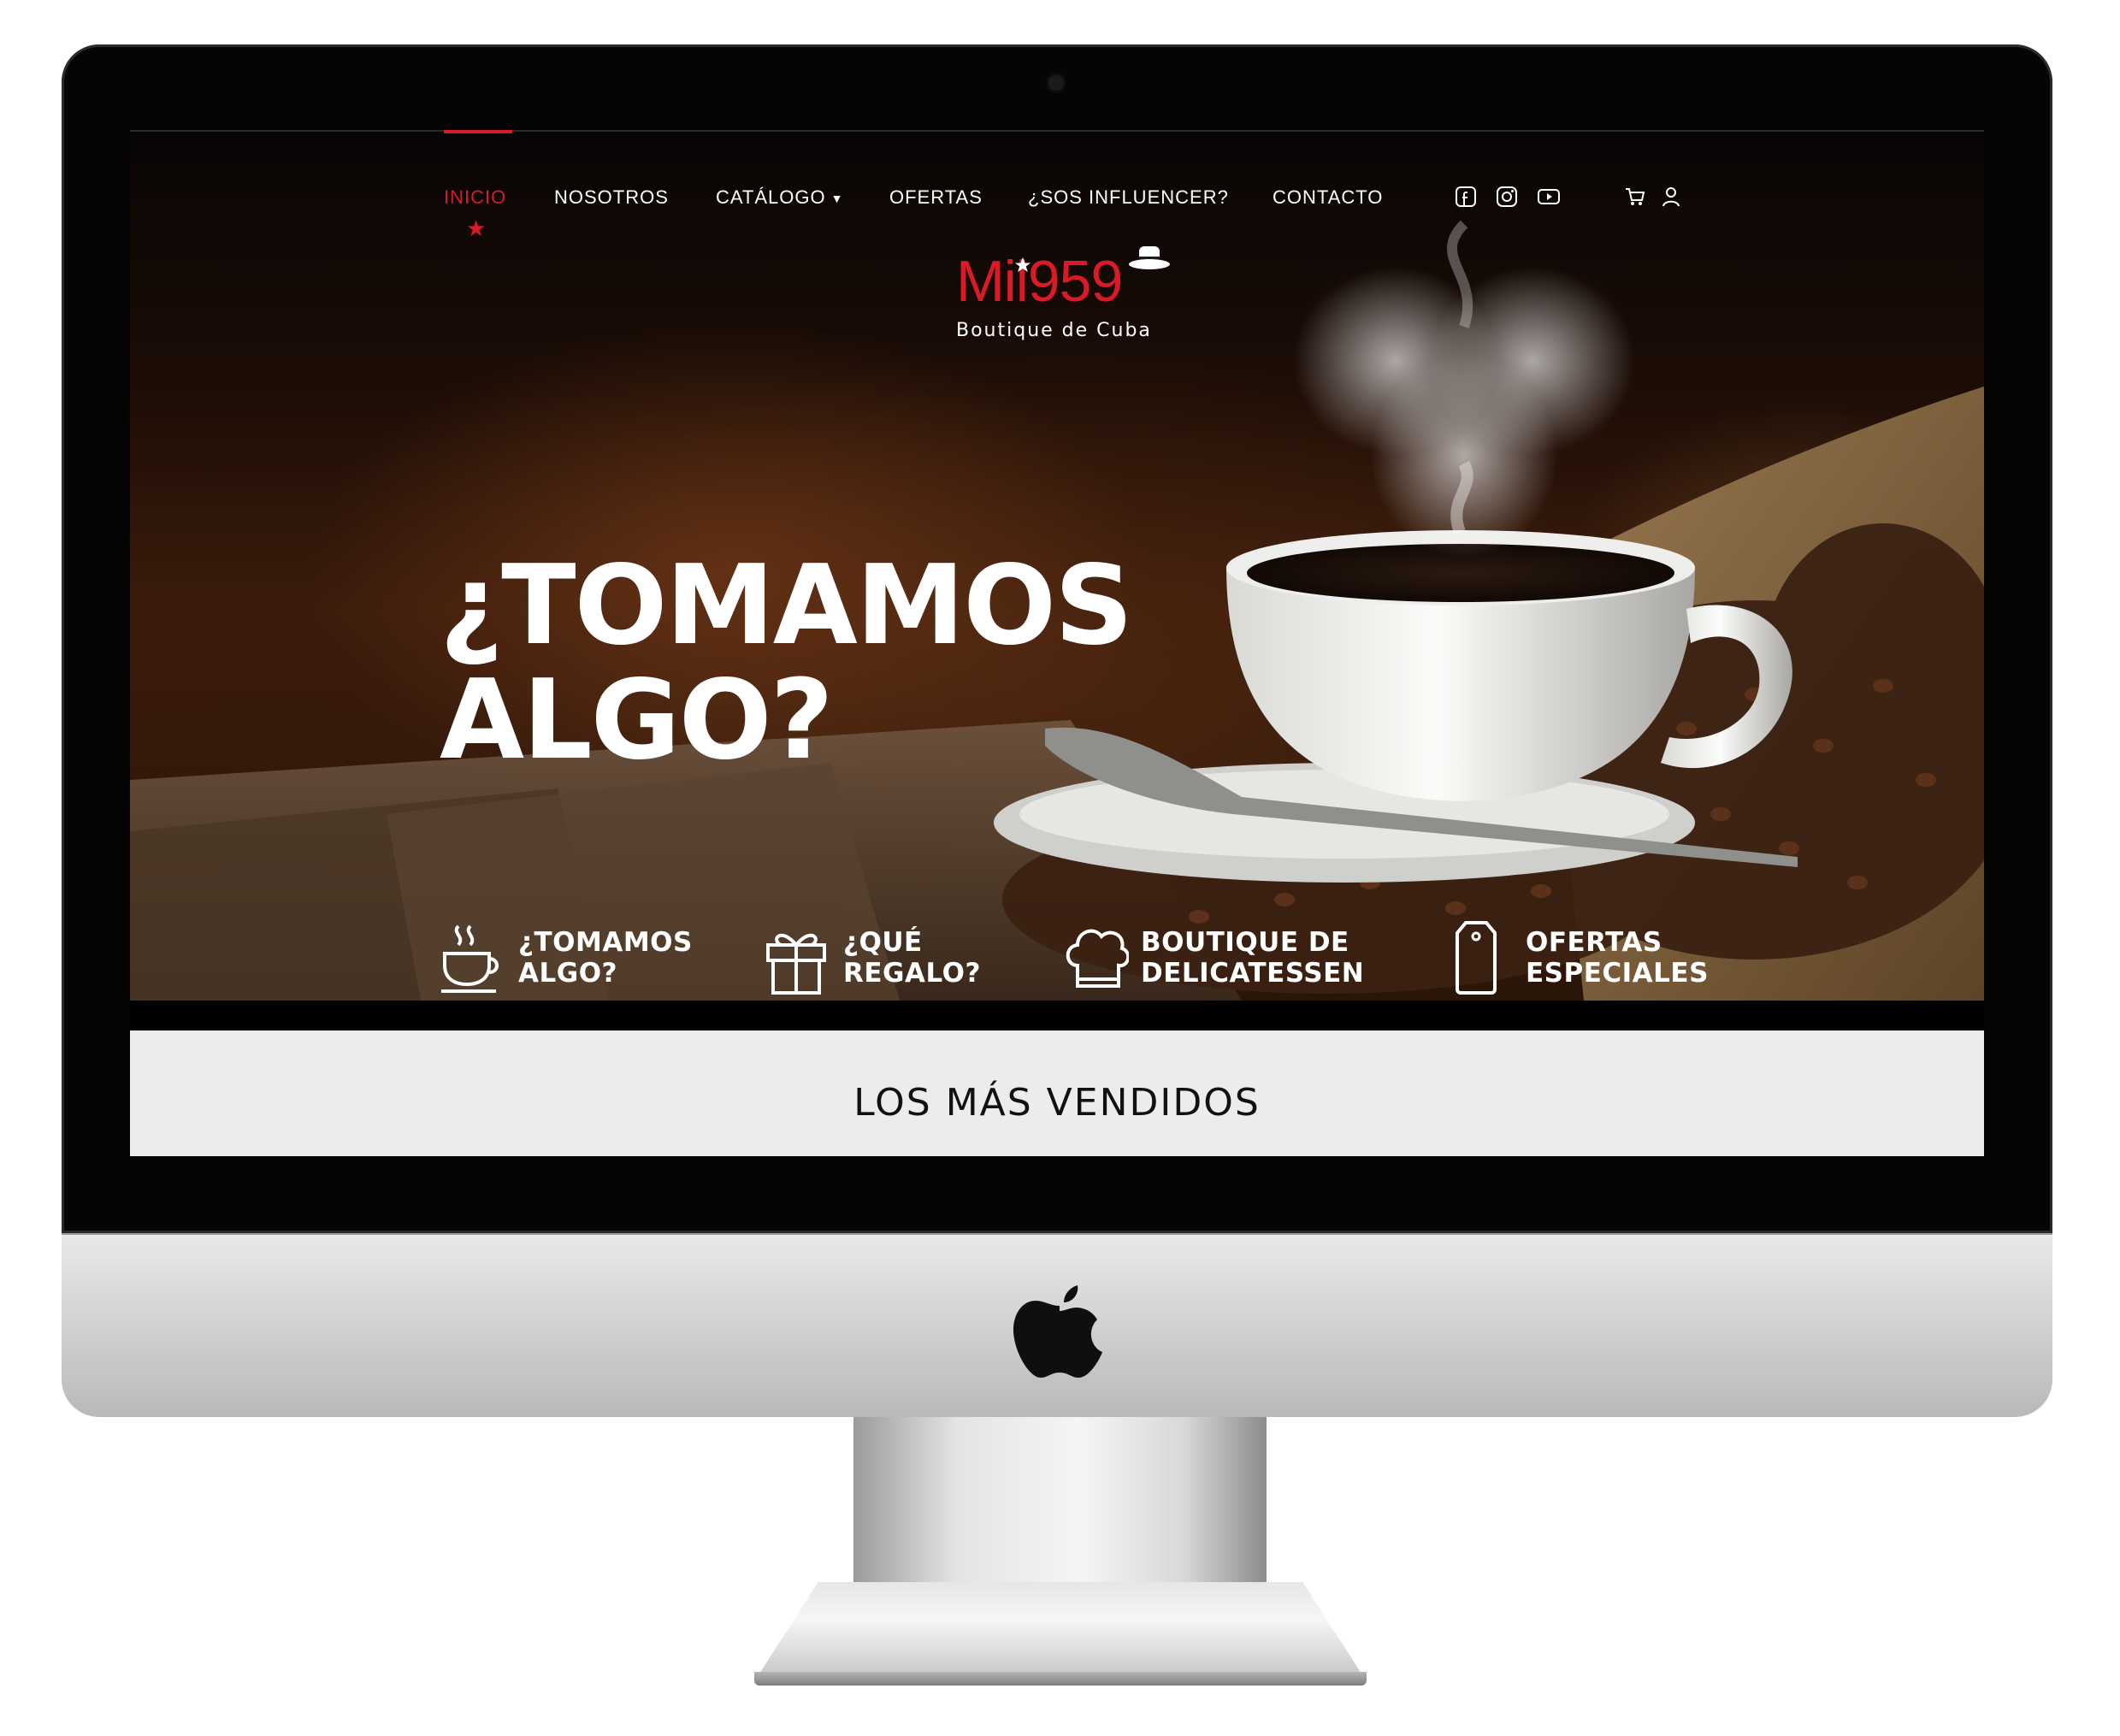  I want to click on facebook-icon, so click(1466, 197).